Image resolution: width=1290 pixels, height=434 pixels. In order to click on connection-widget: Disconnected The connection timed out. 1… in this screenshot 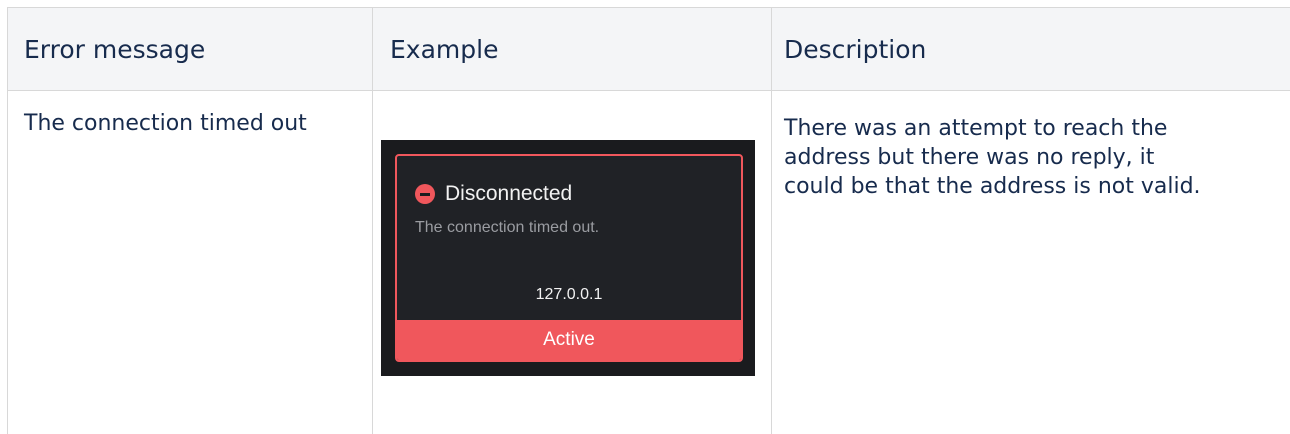, I will do `click(569, 258)`.